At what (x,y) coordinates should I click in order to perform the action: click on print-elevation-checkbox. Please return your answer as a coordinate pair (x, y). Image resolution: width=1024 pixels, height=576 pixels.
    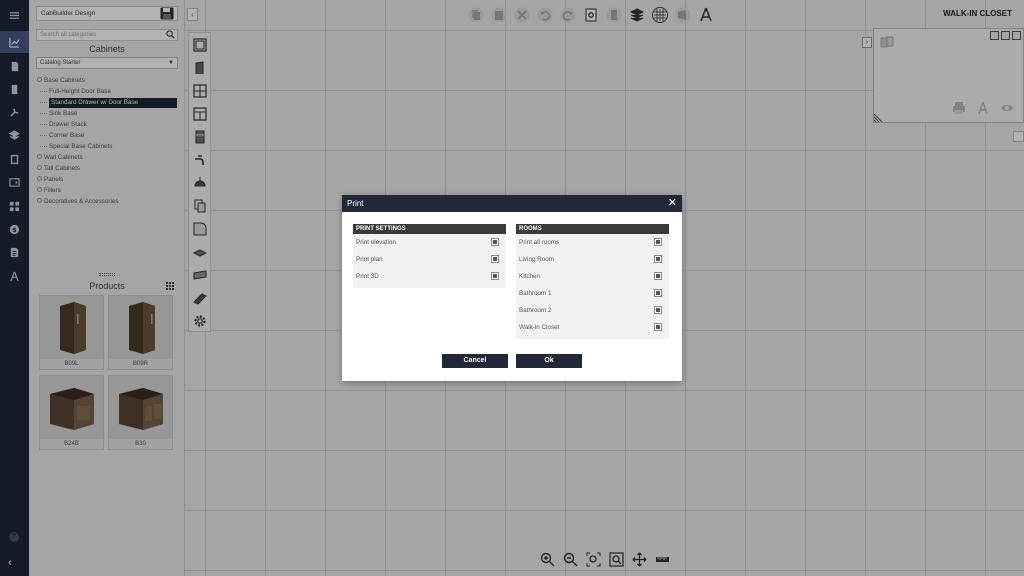
    Looking at the image, I should click on (495, 242).